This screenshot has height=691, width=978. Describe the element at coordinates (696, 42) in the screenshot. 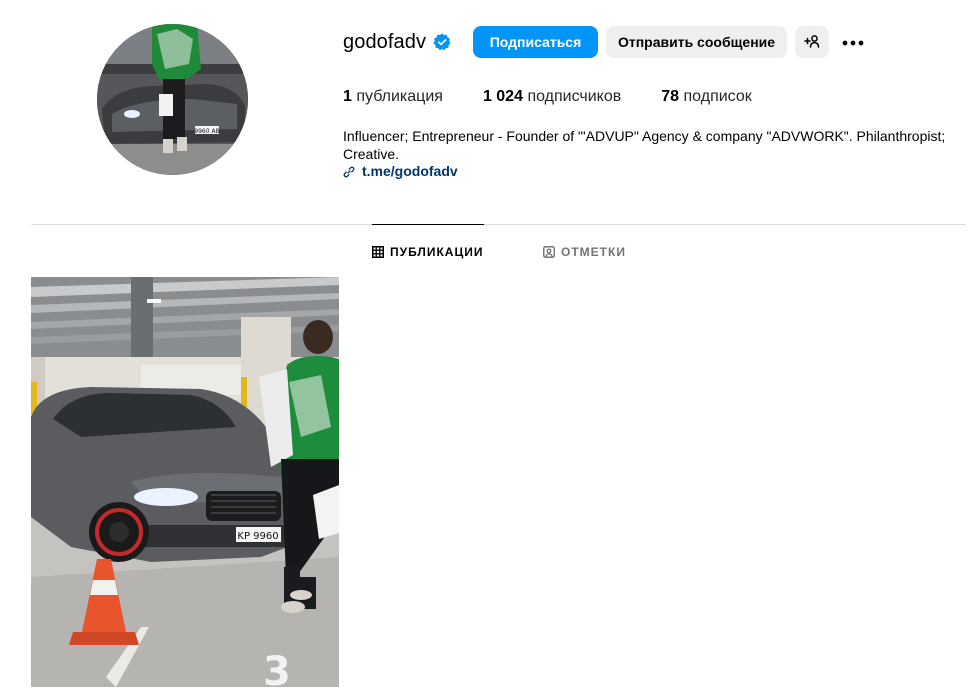

I see `send-message-button: Отправить сообщение` at that location.